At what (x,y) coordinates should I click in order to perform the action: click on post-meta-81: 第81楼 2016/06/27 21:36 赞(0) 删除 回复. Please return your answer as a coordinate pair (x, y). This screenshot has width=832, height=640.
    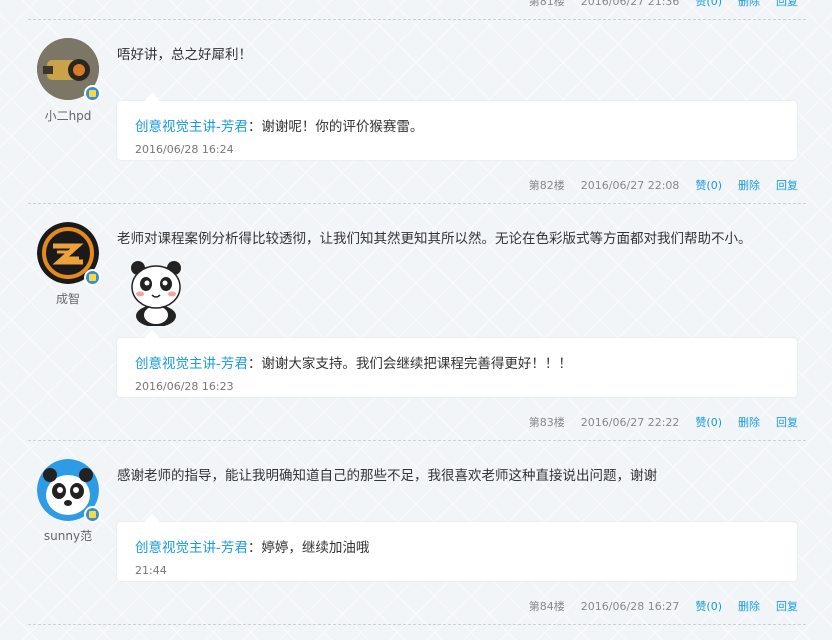
    Looking at the image, I should click on (663, 5).